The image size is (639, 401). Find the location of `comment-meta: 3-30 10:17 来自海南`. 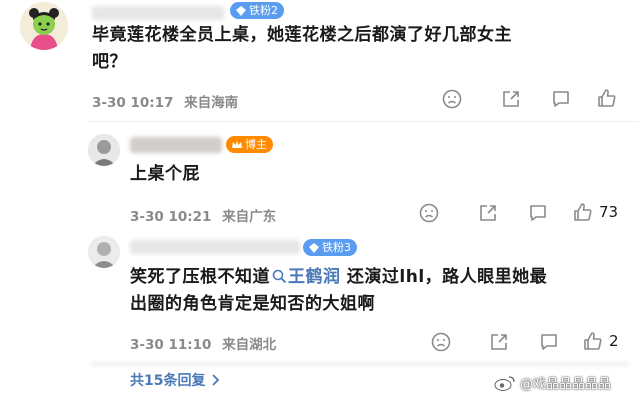

comment-meta: 3-30 10:17 来自海南 is located at coordinates (165, 101).